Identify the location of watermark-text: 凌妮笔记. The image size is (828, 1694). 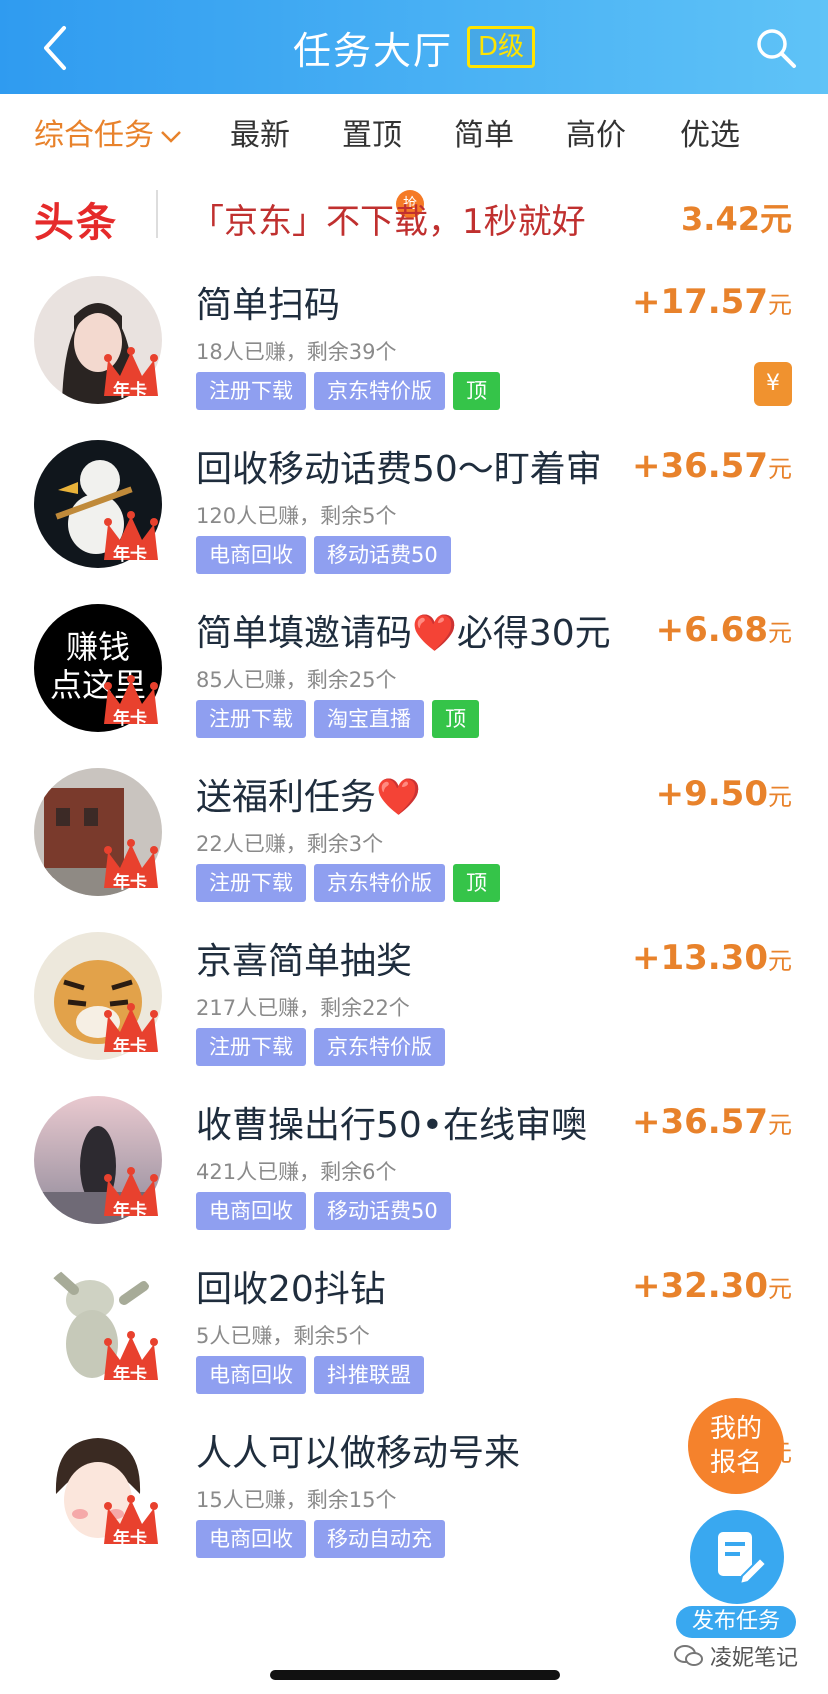
(753, 1658).